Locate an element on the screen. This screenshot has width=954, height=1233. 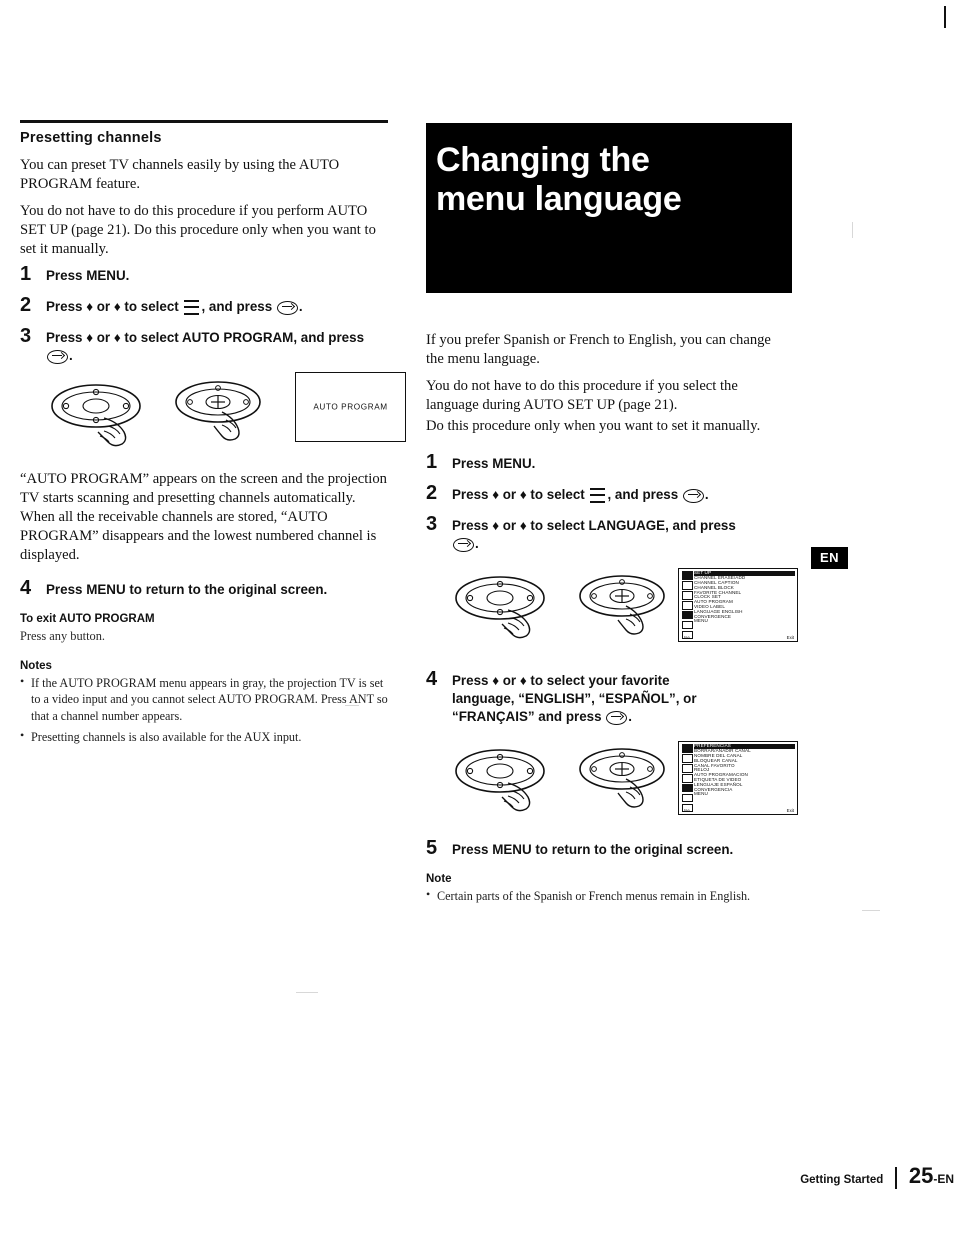
page-footer: Getting Started 25-EN is located at coordinates (477, 1176).